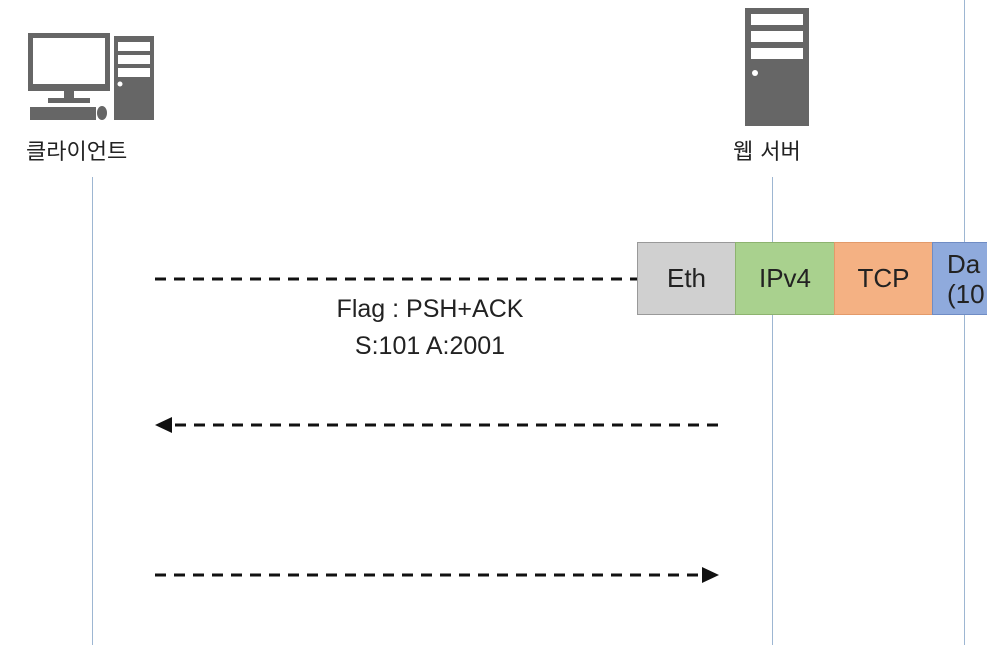  I want to click on ipv4-label: IPv4, so click(785, 278).